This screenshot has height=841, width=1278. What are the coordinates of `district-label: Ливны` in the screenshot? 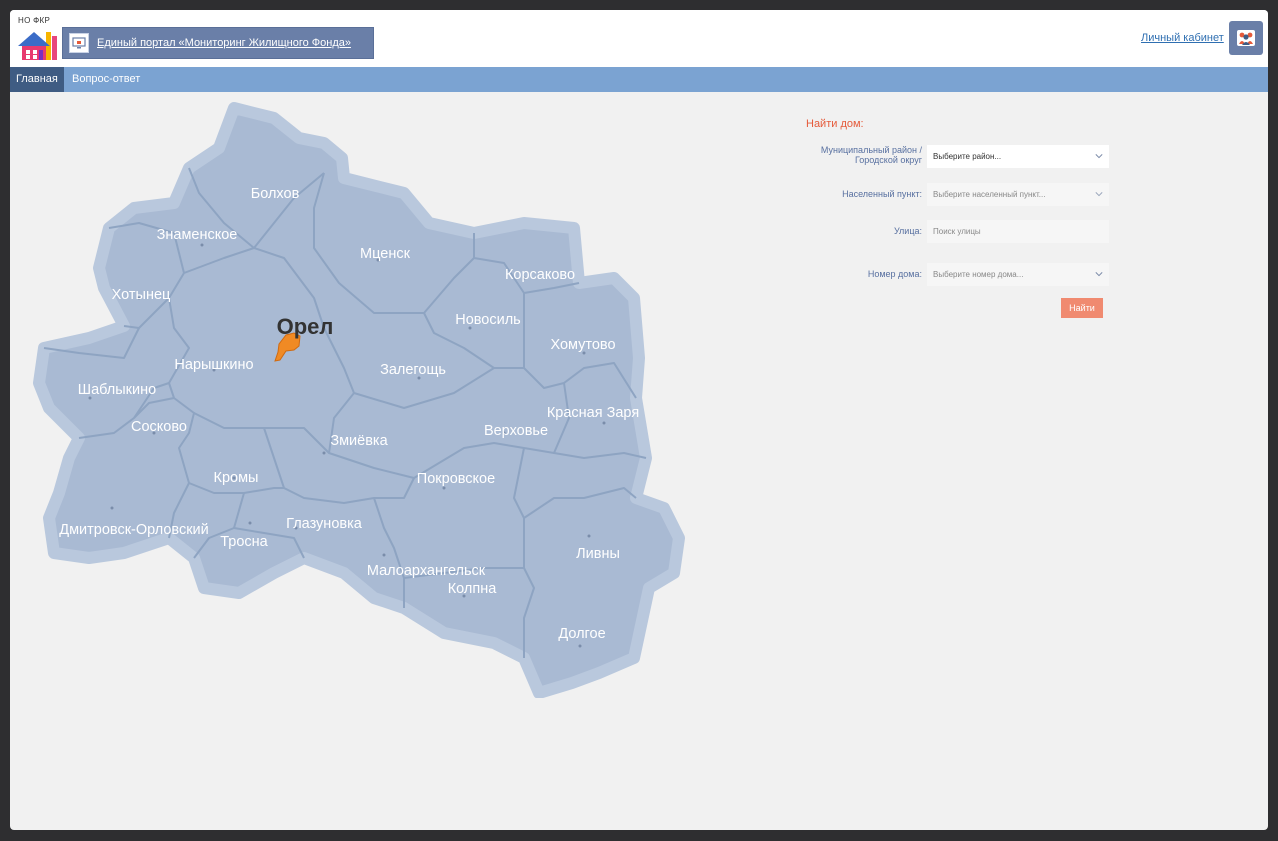 It's located at (598, 554).